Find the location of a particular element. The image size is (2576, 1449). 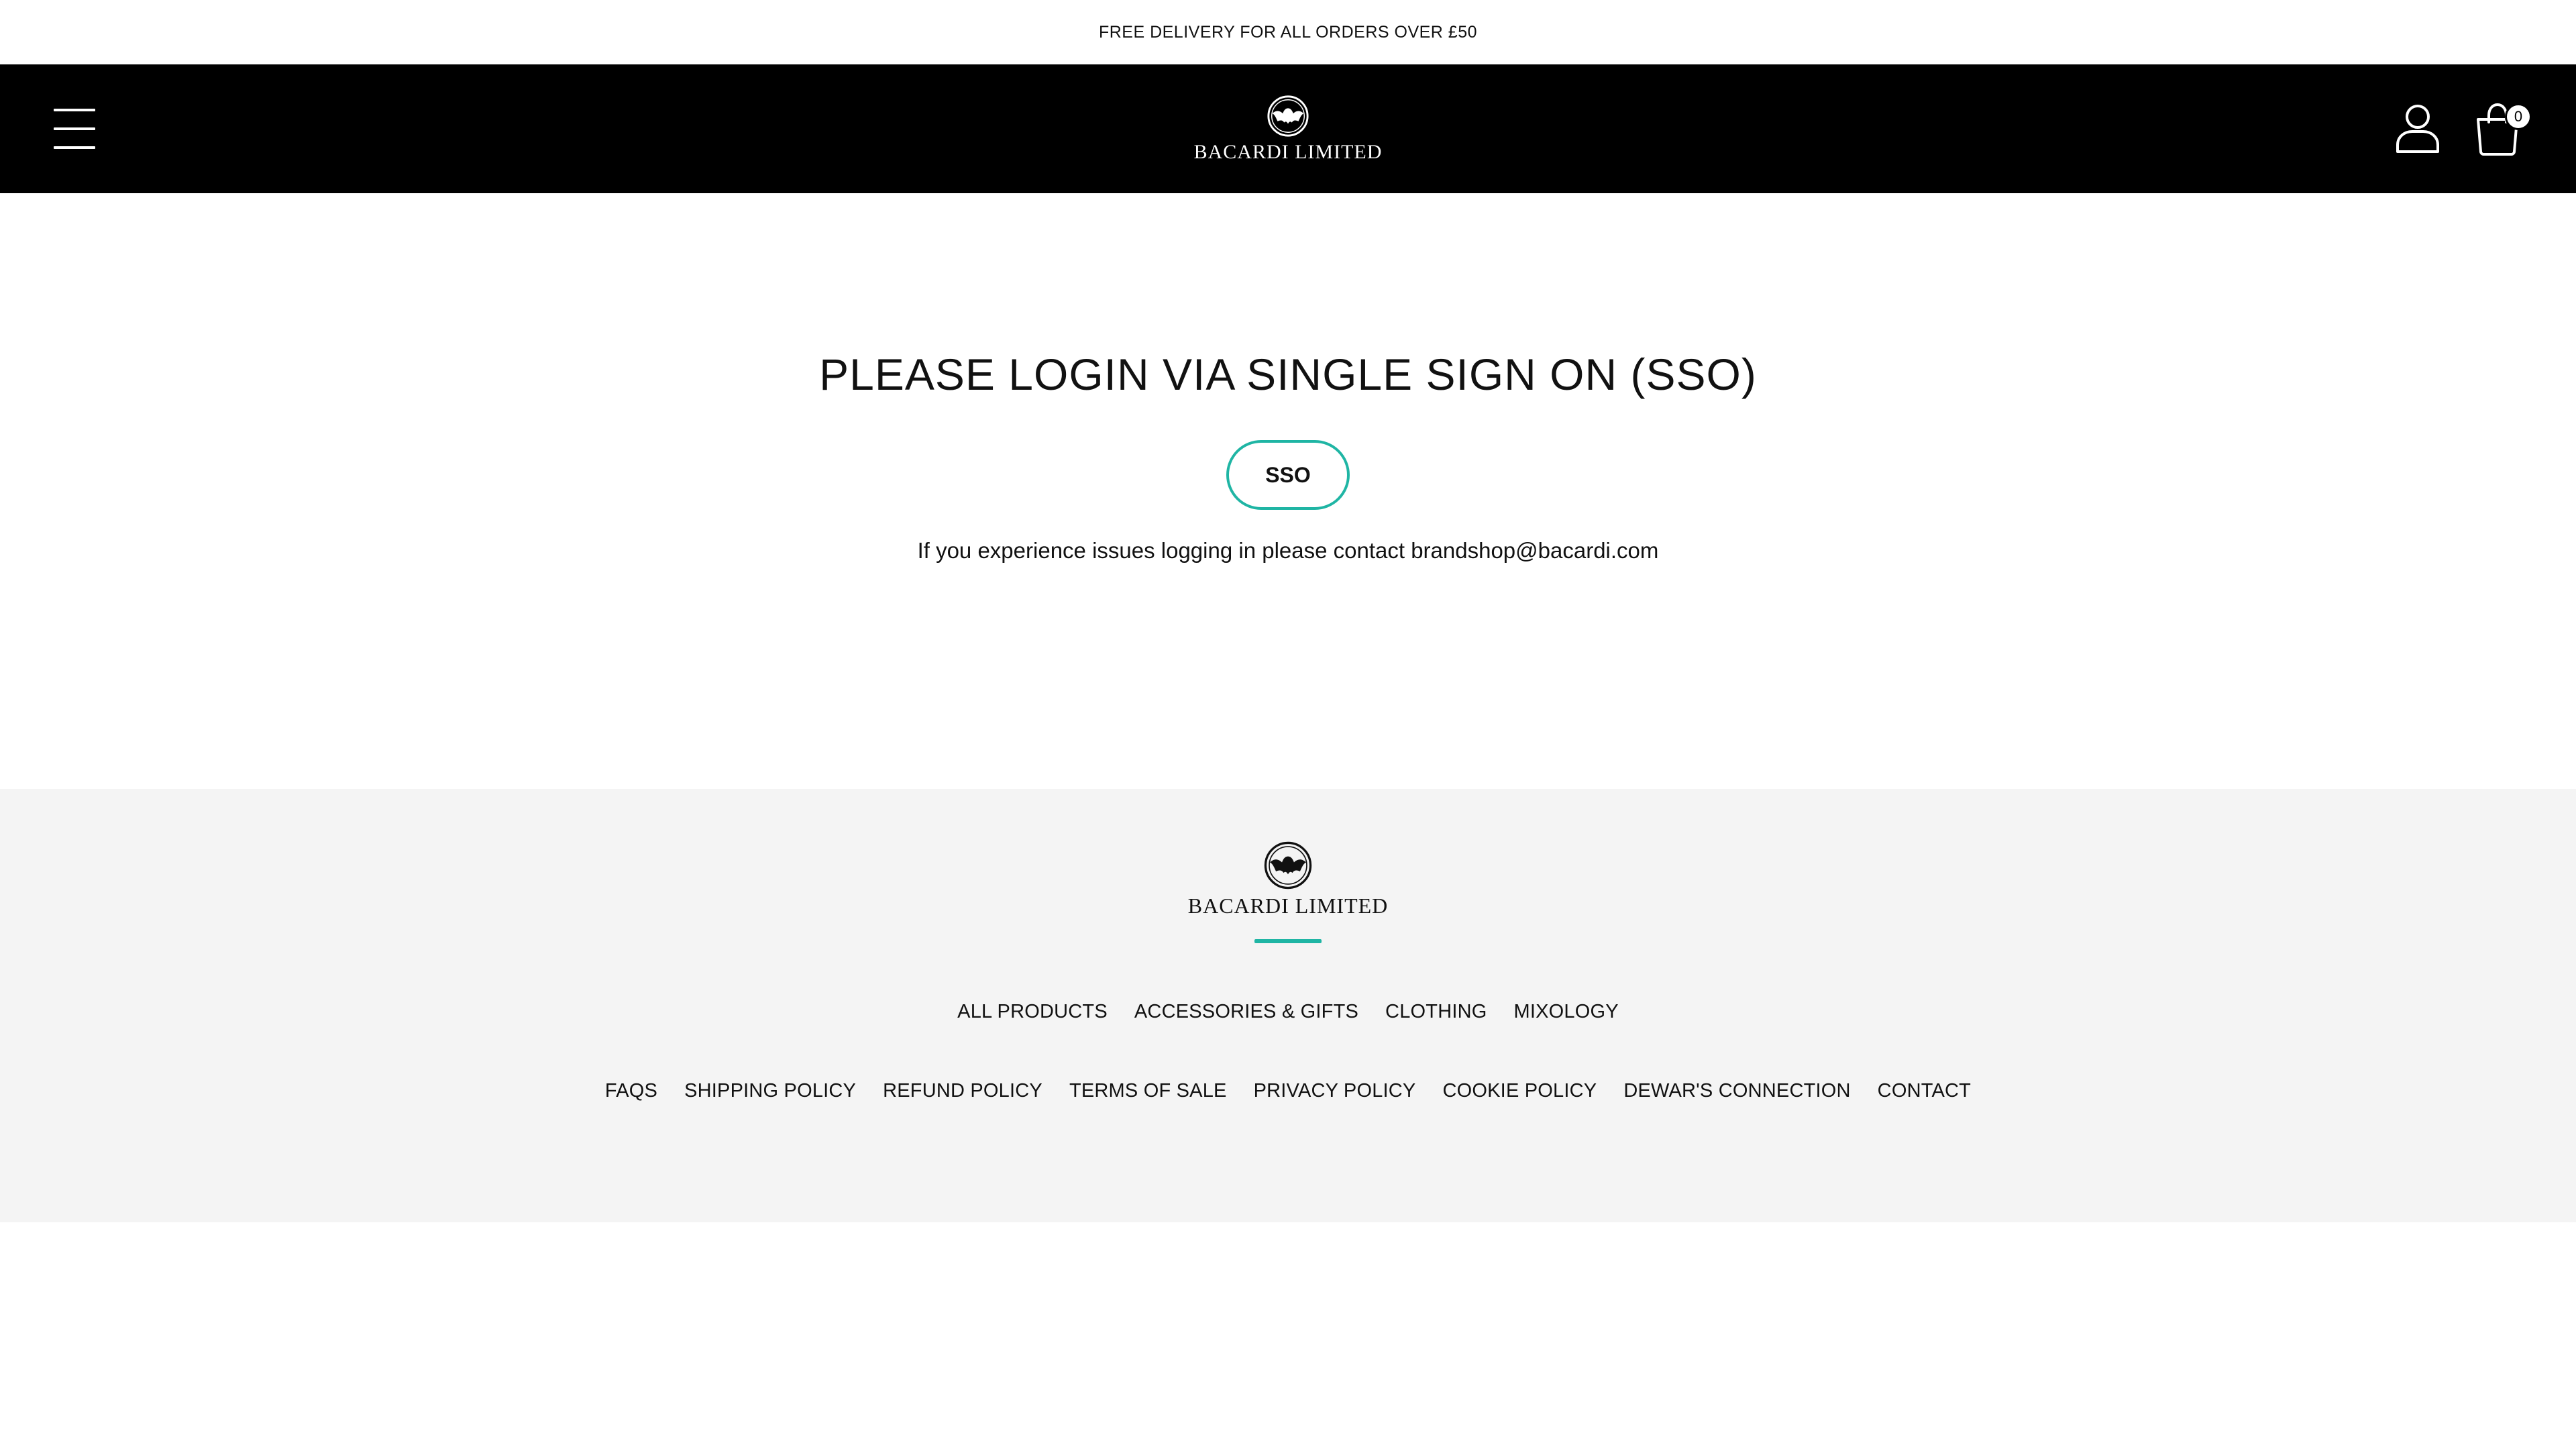

footer-link-dewars-connection: DEWAR'S CONNECTION is located at coordinates (1736, 1091).